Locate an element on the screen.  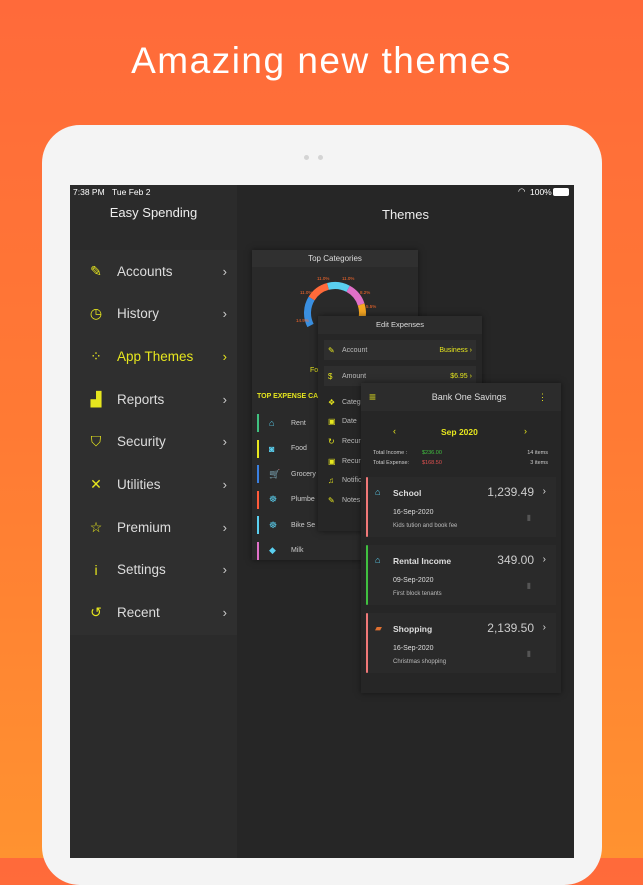
sidebar-item-label: History is located at coordinates (138, 314).